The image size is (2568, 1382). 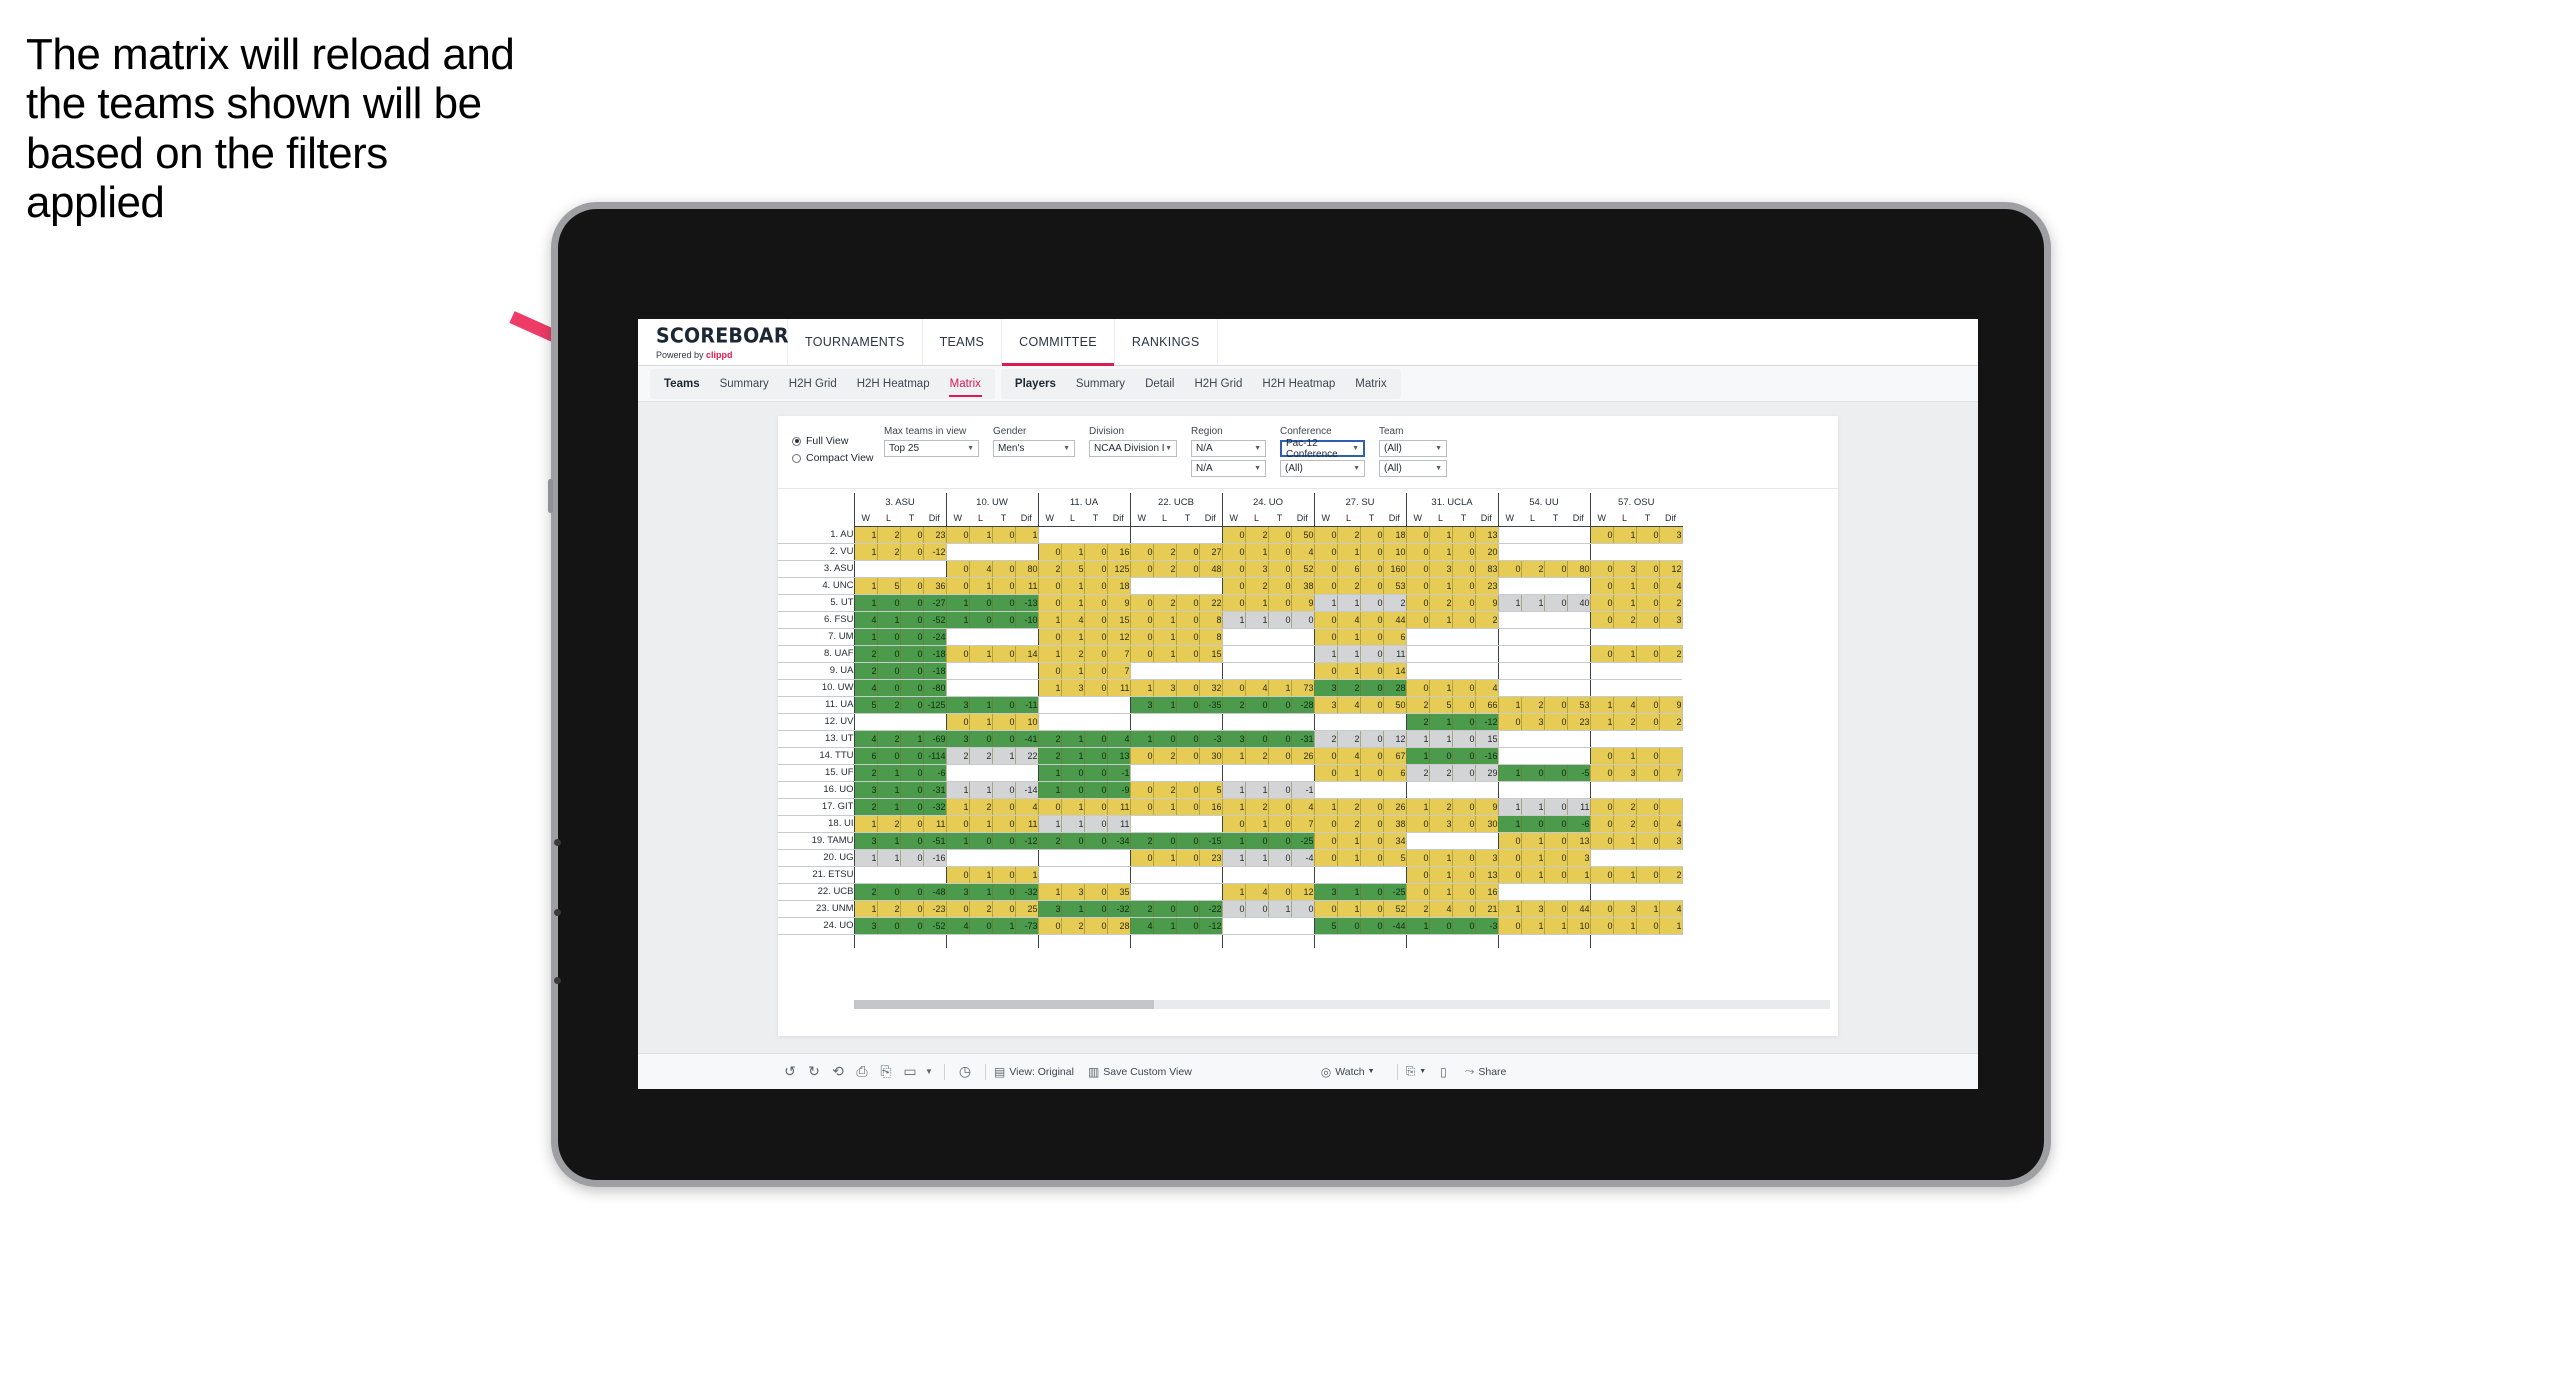 I want to click on matrix-cell: 11, so click(x=1395, y=654).